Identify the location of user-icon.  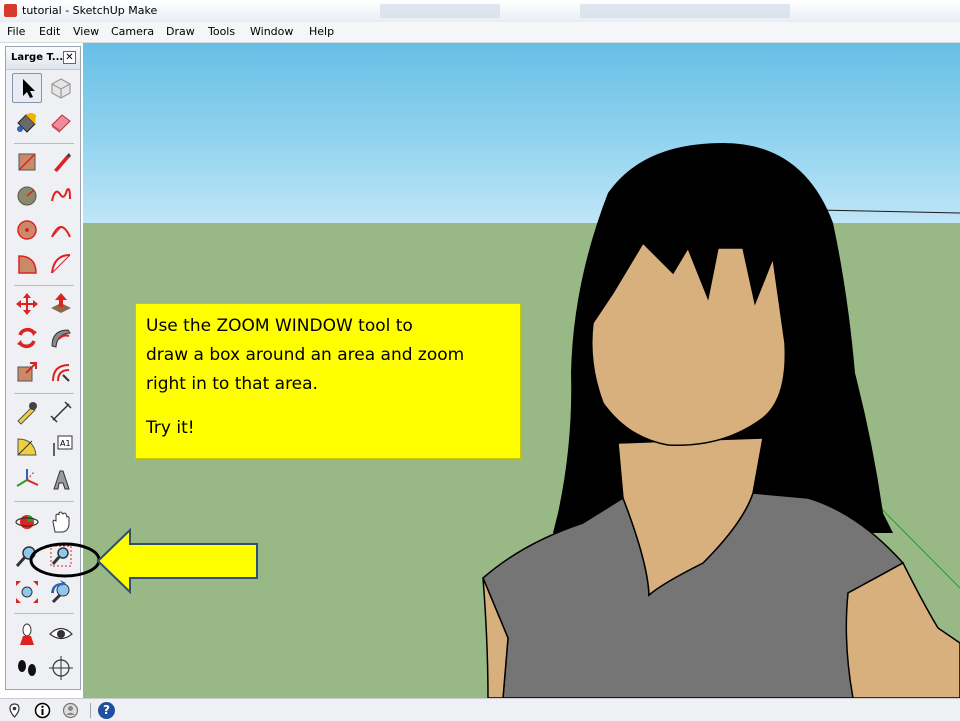
(70, 710).